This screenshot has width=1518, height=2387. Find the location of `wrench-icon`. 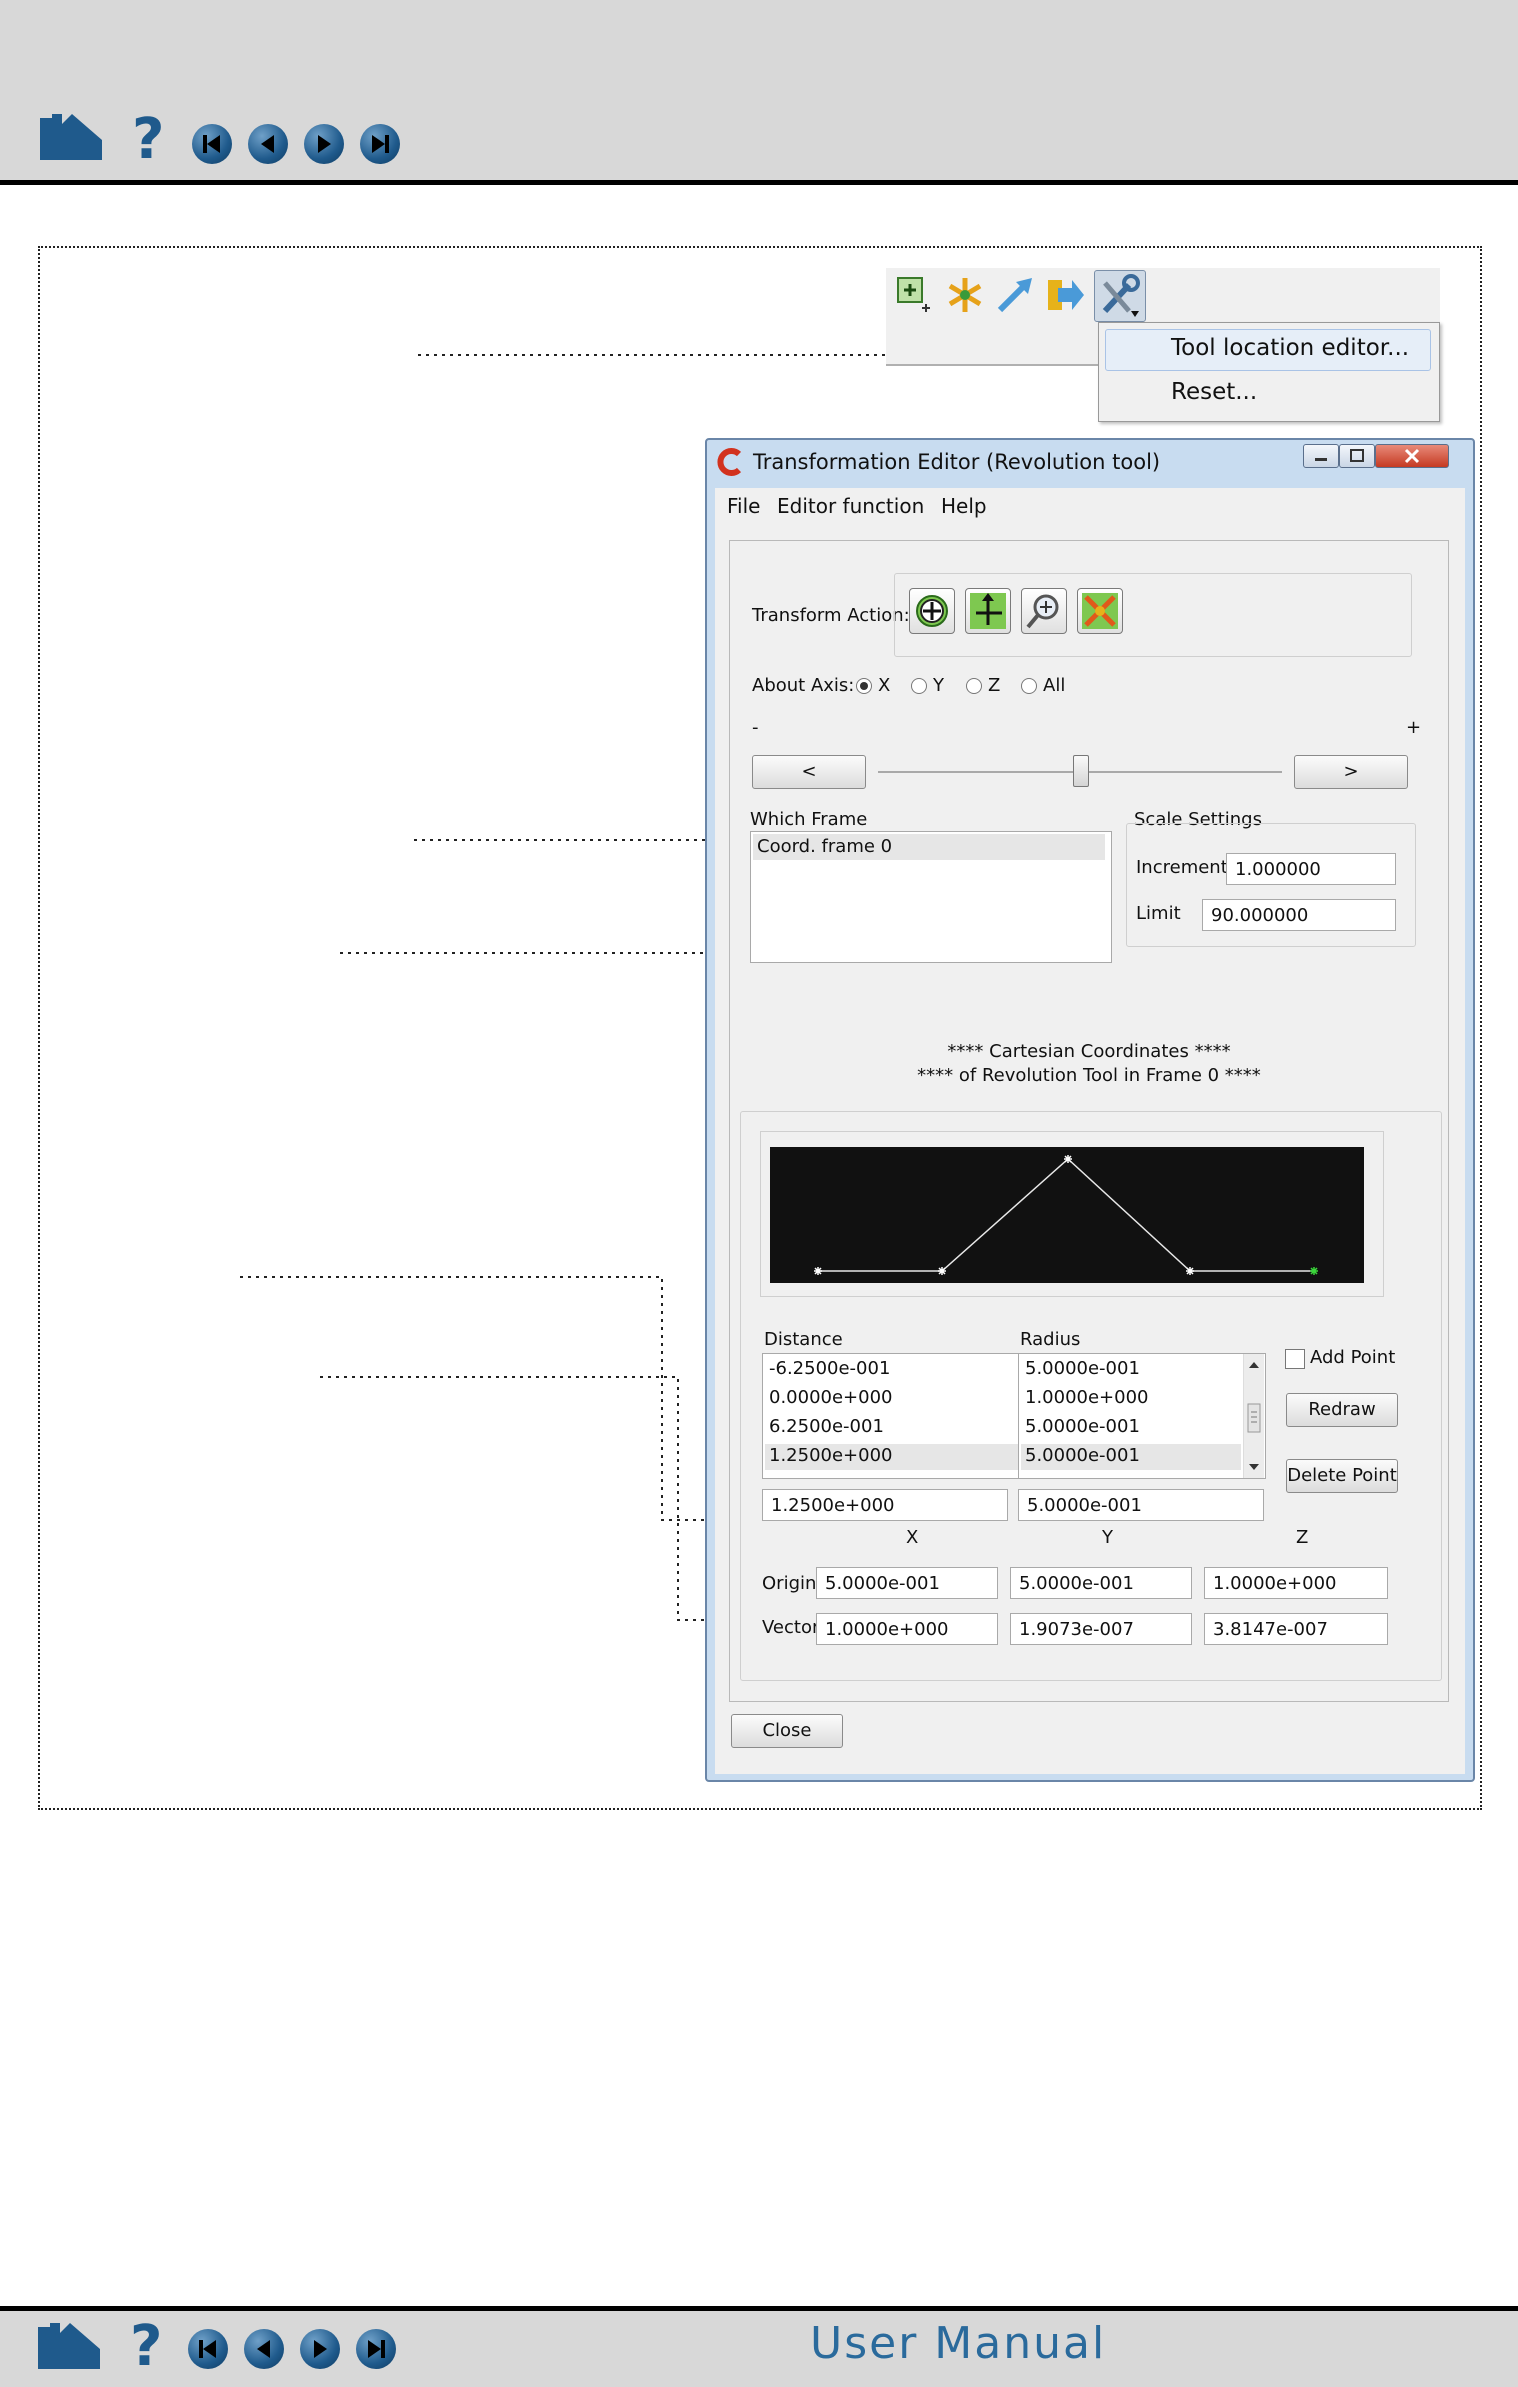

wrench-icon is located at coordinates (1121, 295).